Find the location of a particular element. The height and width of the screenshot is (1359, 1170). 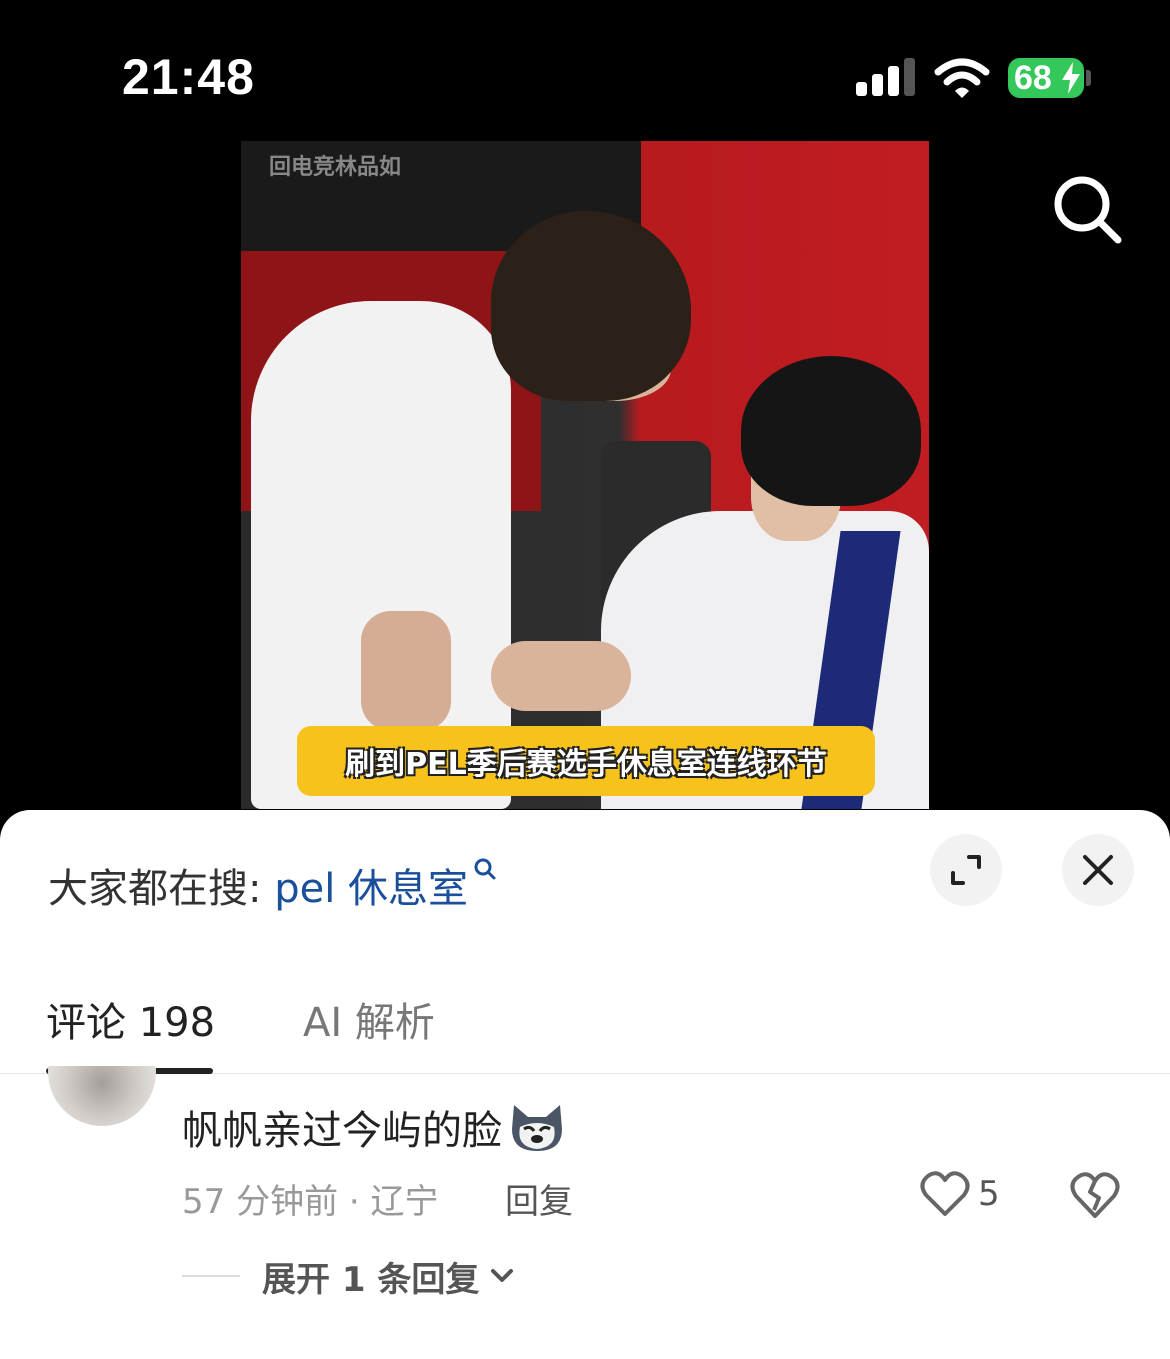

comment-body: 帆帆亲过今屿的脸 is located at coordinates (342, 1131).